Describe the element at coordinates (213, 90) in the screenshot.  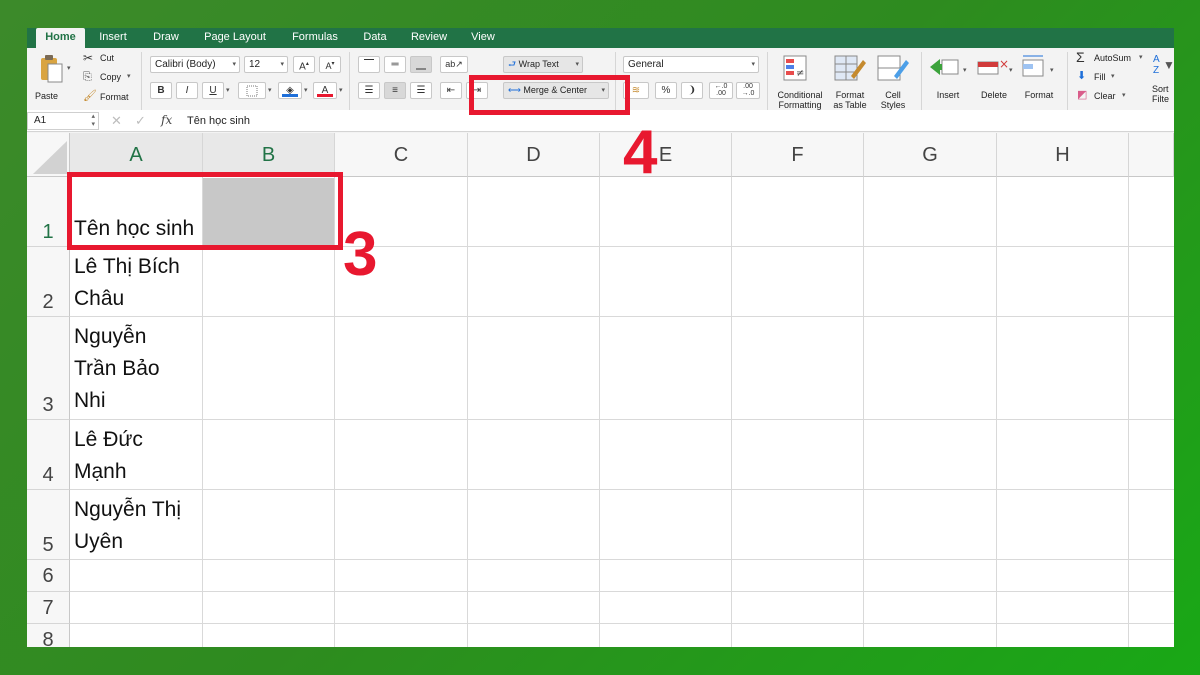
I see `underline-button: U` at that location.